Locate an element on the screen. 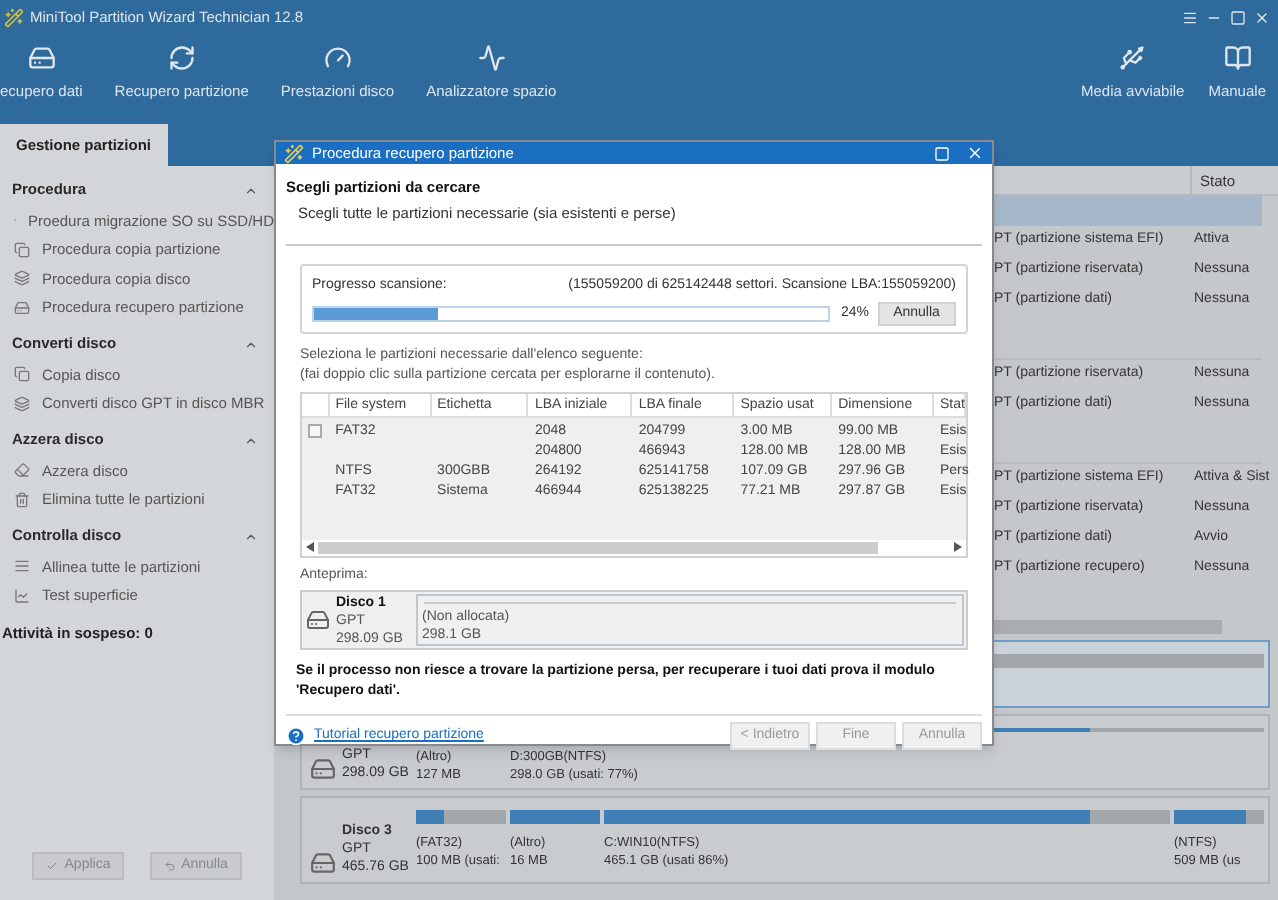  scroll-right-icon is located at coordinates (958, 547).